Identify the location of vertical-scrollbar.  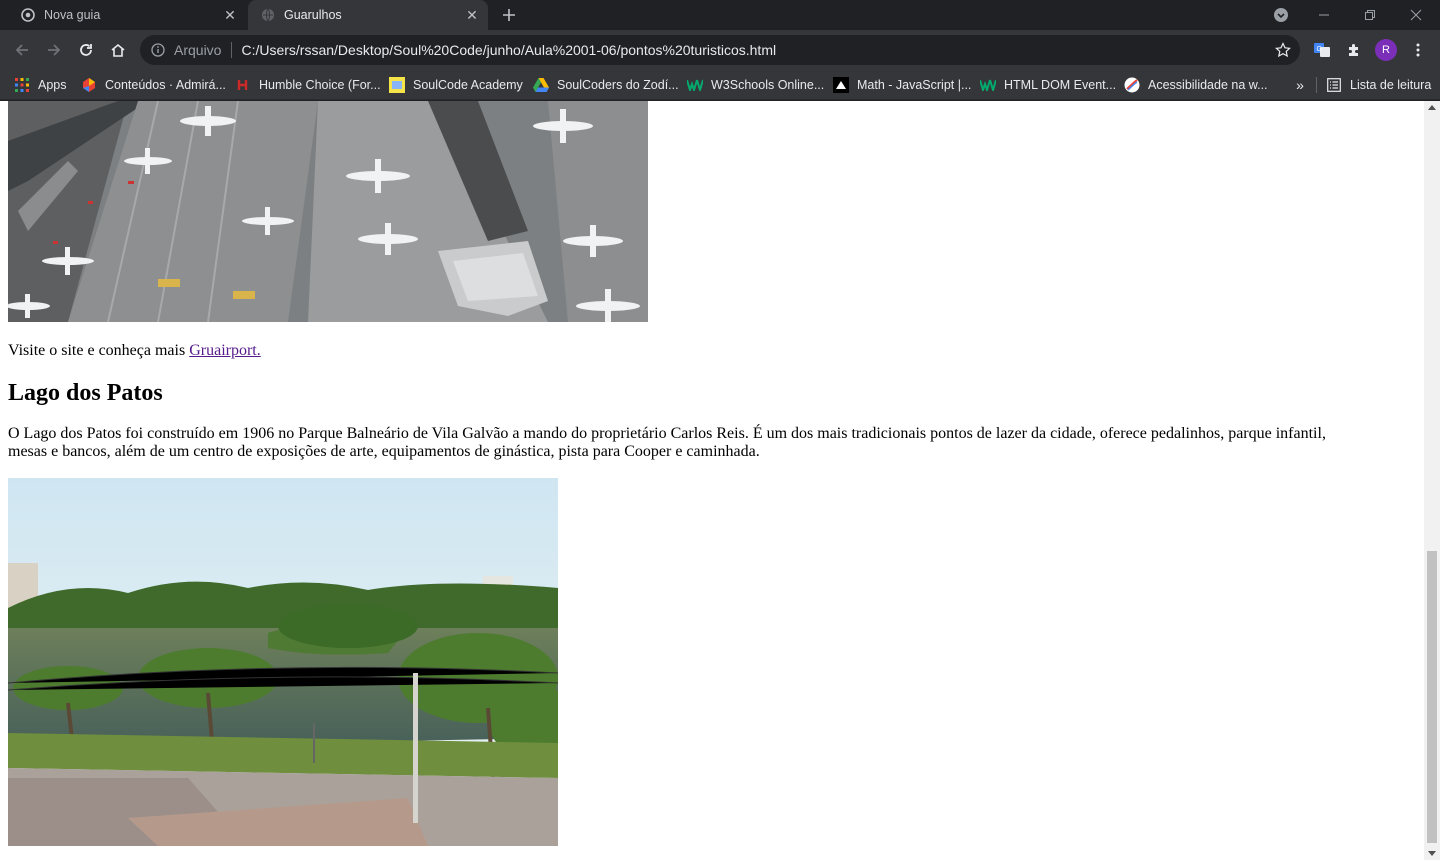
(1432, 480).